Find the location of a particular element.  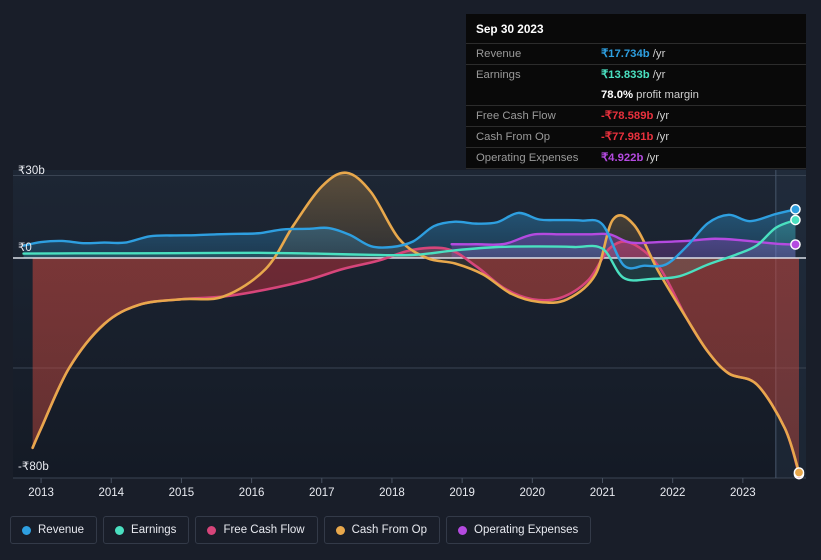

tooltip-row-value: -₹77.981b /yr is located at coordinates (703, 137).